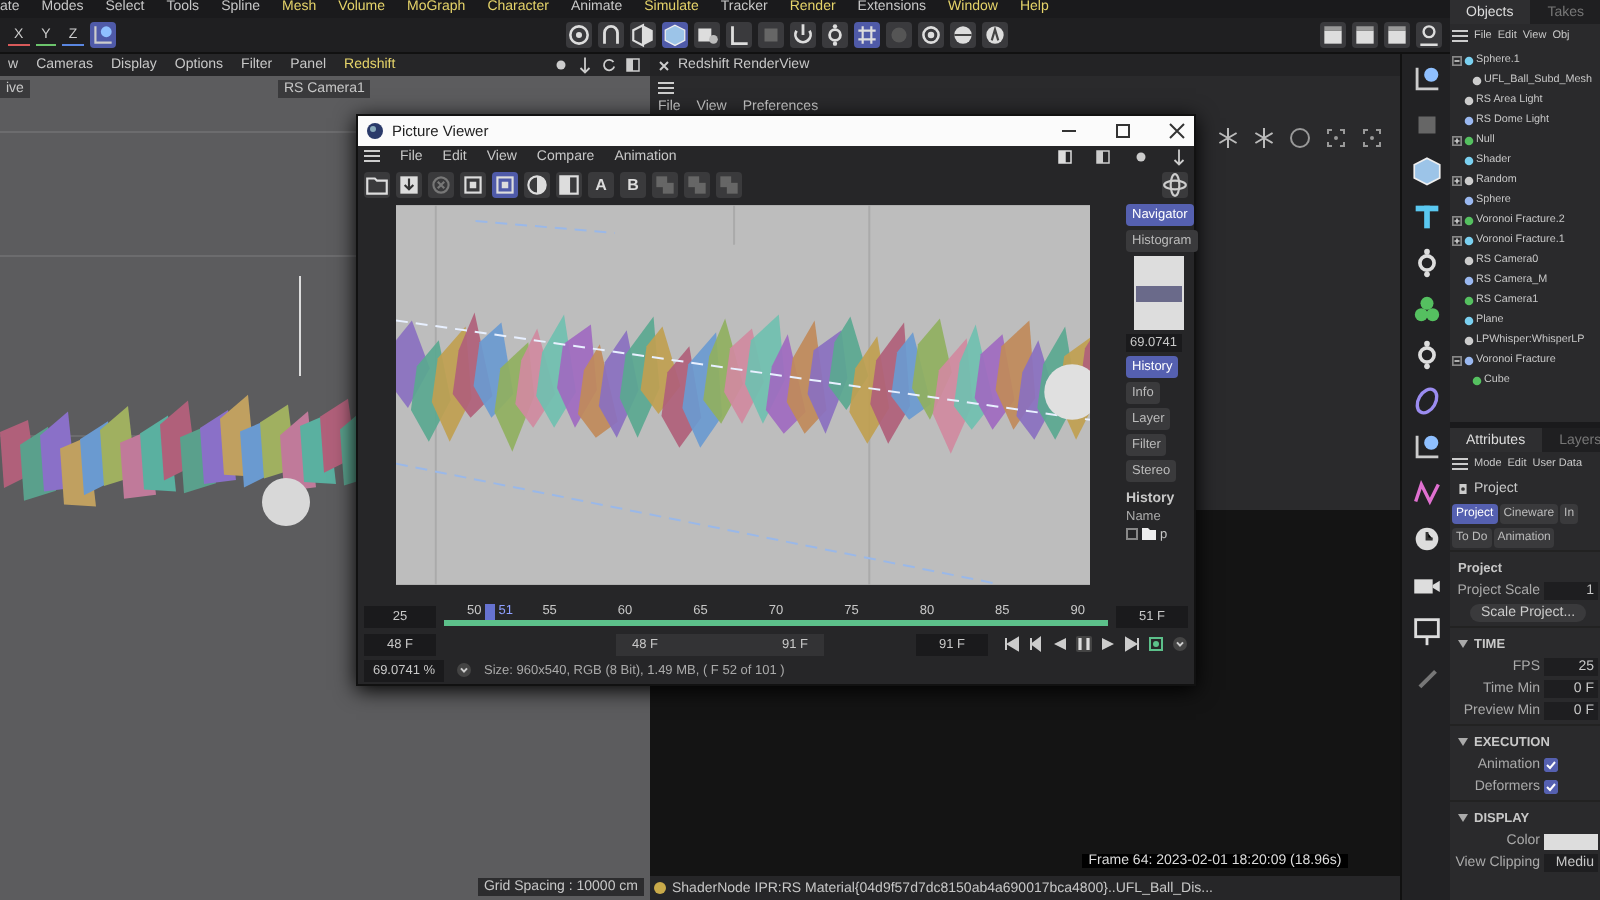 The height and width of the screenshot is (900, 1600). Describe the element at coordinates (803, 35) in the screenshot. I see `rotate-icon` at that location.